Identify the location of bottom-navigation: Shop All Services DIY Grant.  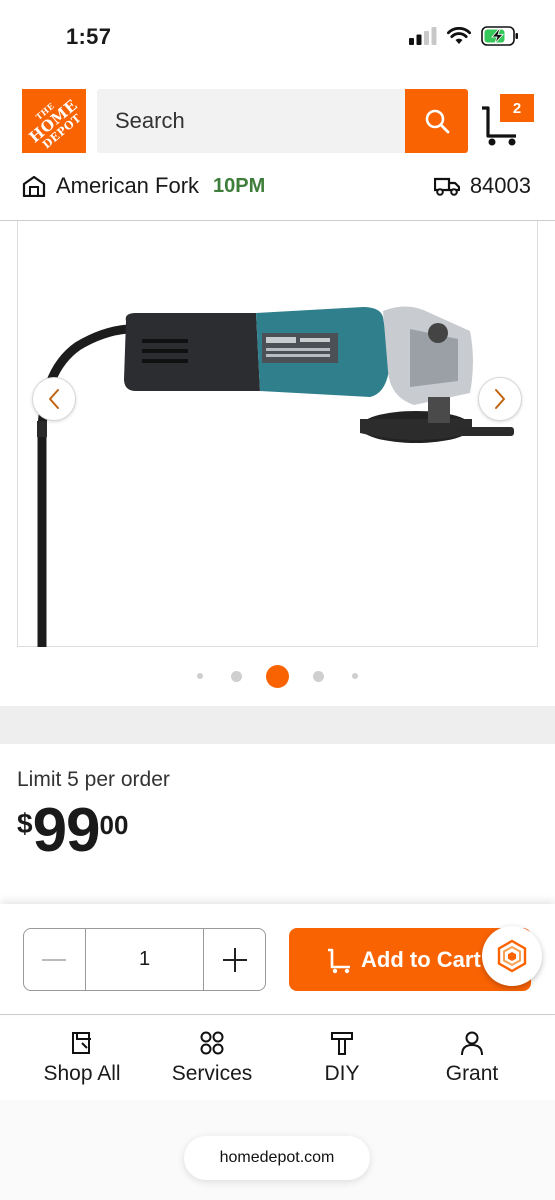
(277, 1065).